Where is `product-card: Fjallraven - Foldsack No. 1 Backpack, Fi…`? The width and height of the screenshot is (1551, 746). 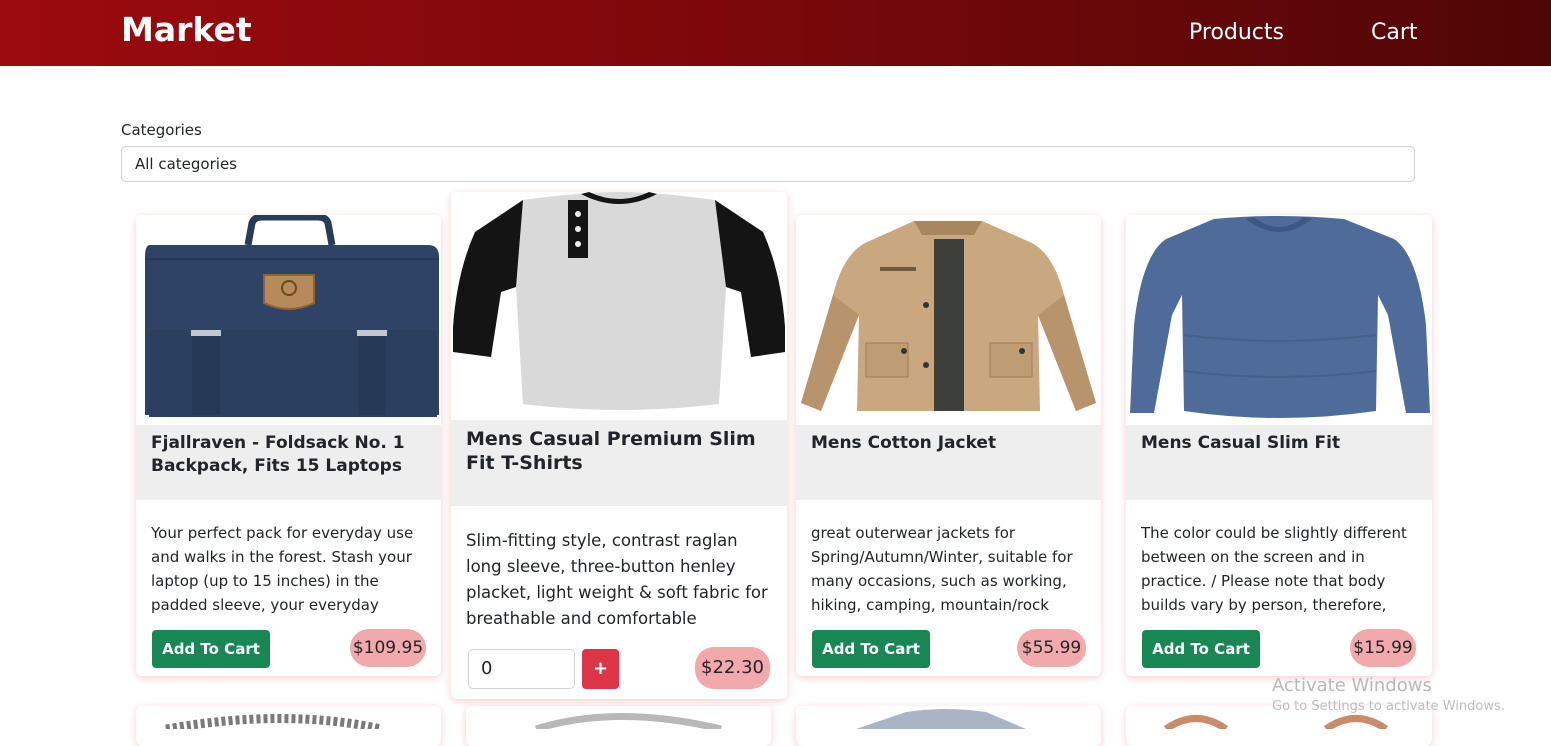
product-card: Fjallraven - Foldsack No. 1 Backpack, Fi… is located at coordinates (288, 445).